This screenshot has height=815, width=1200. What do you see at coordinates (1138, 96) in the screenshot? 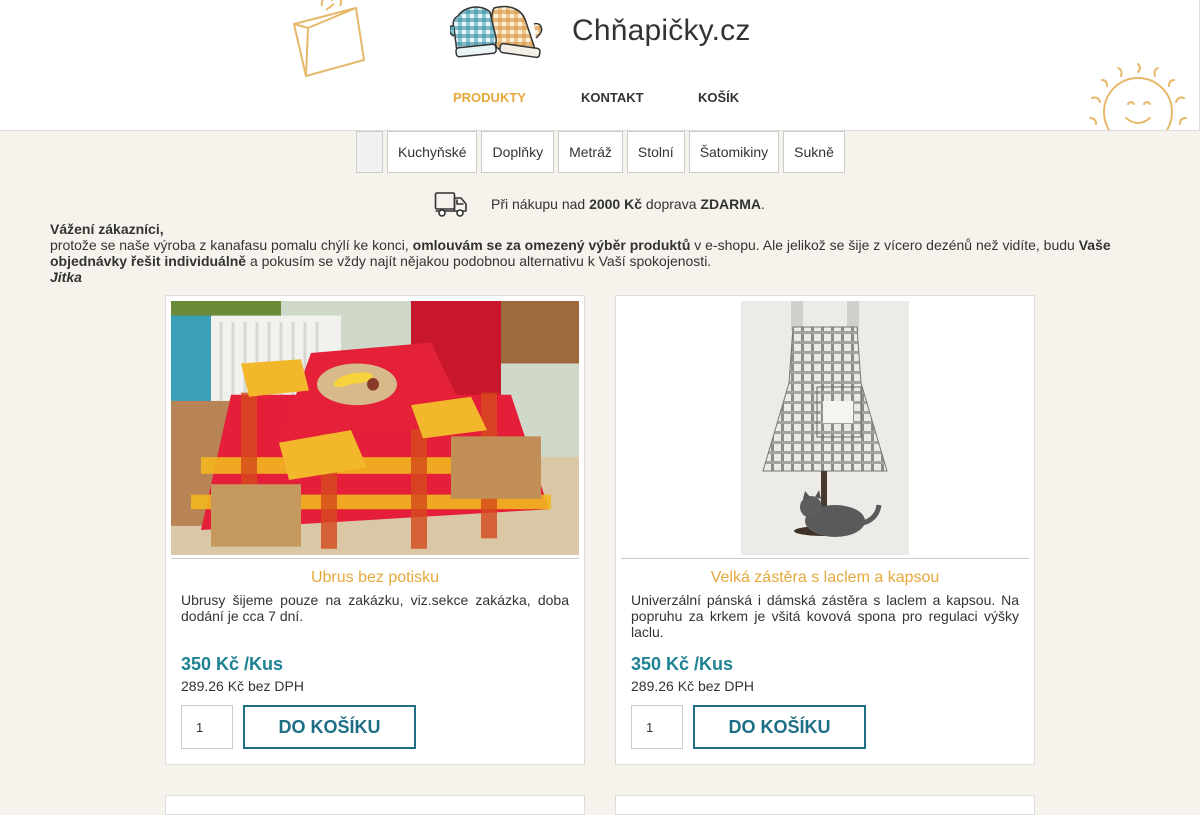
I see `decorative-sun-illustration` at bounding box center [1138, 96].